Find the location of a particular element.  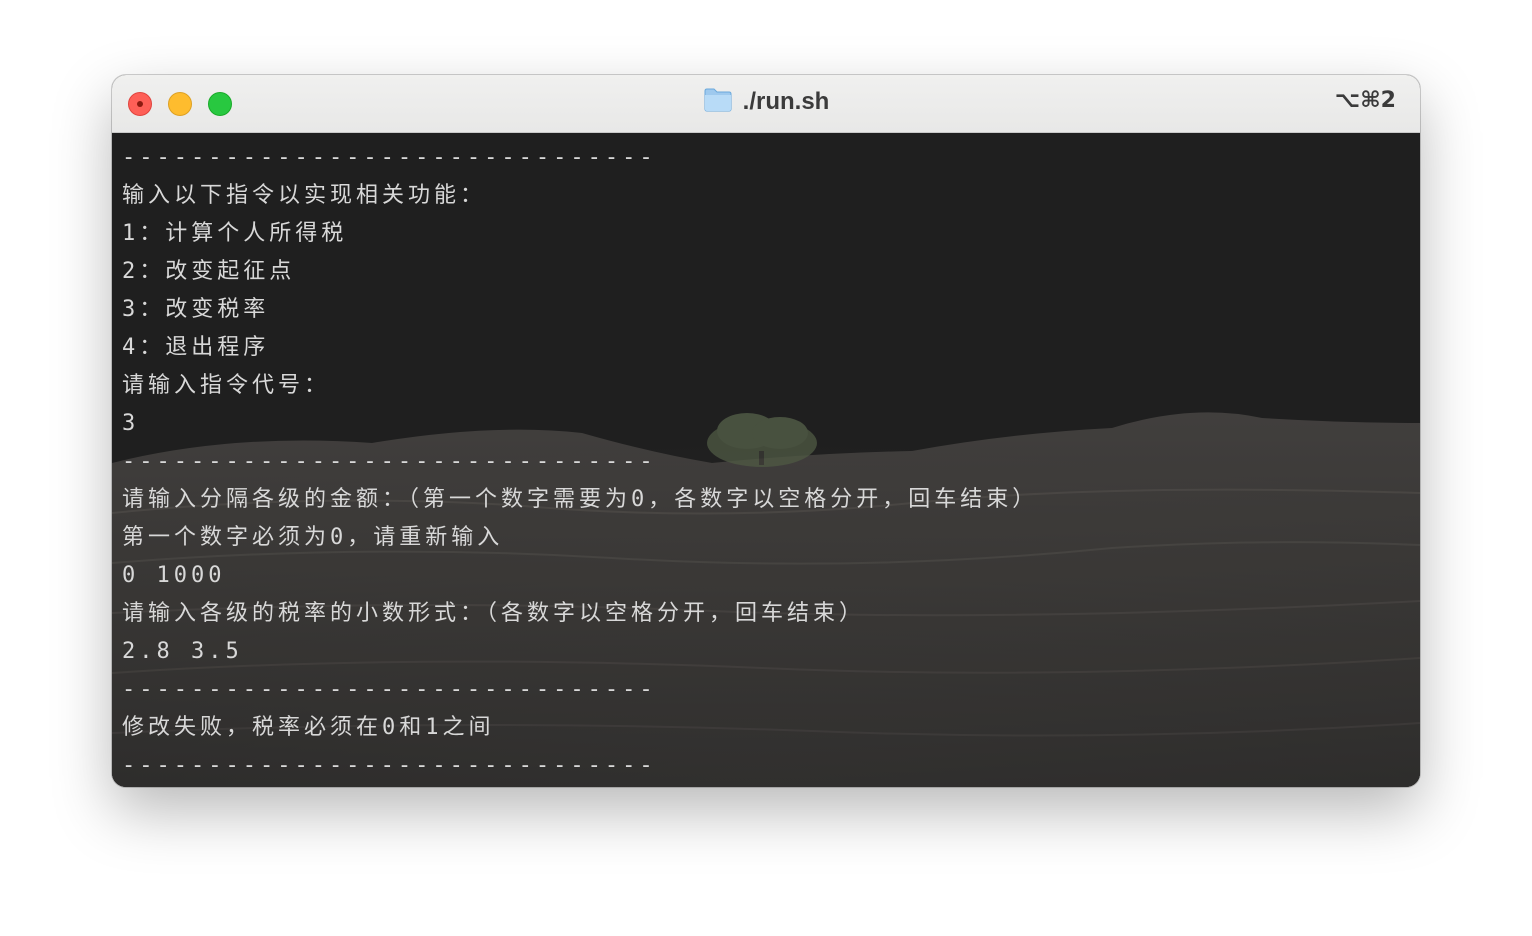

output-line: 输入以下指令以实现相关功能： is located at coordinates (304, 195).